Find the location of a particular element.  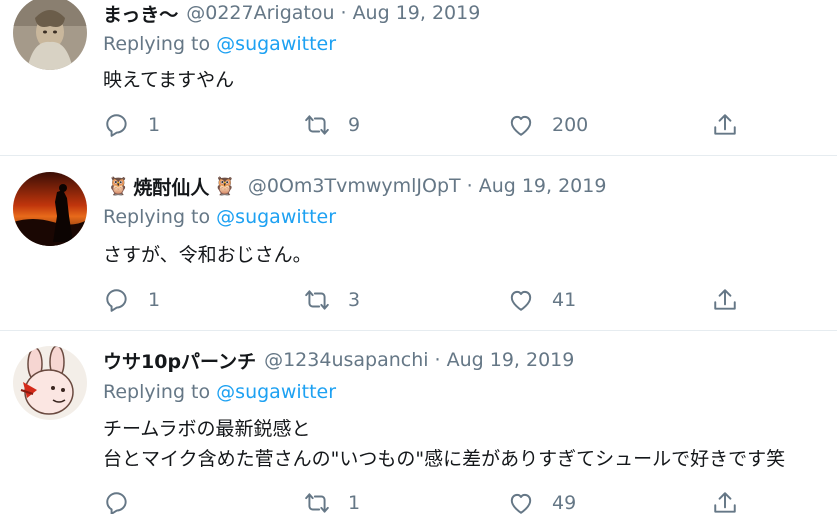

like-count: 200 is located at coordinates (570, 125).